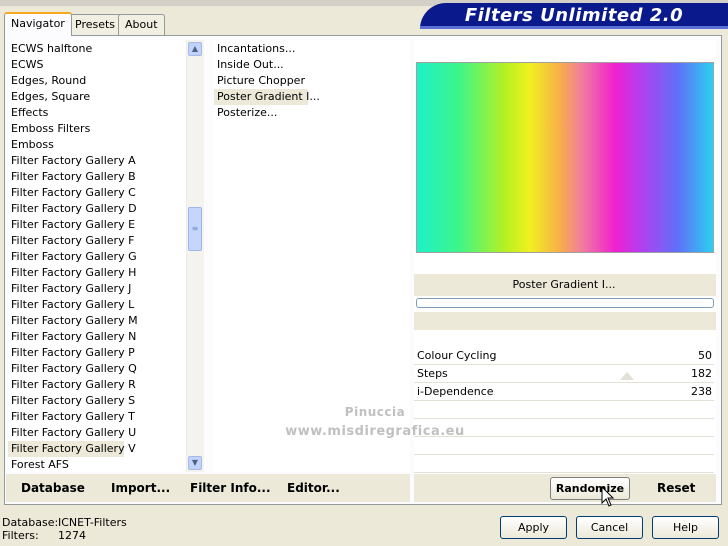  What do you see at coordinates (71, 353) in the screenshot?
I see `category-list-item: Filter Factory Gallery P` at bounding box center [71, 353].